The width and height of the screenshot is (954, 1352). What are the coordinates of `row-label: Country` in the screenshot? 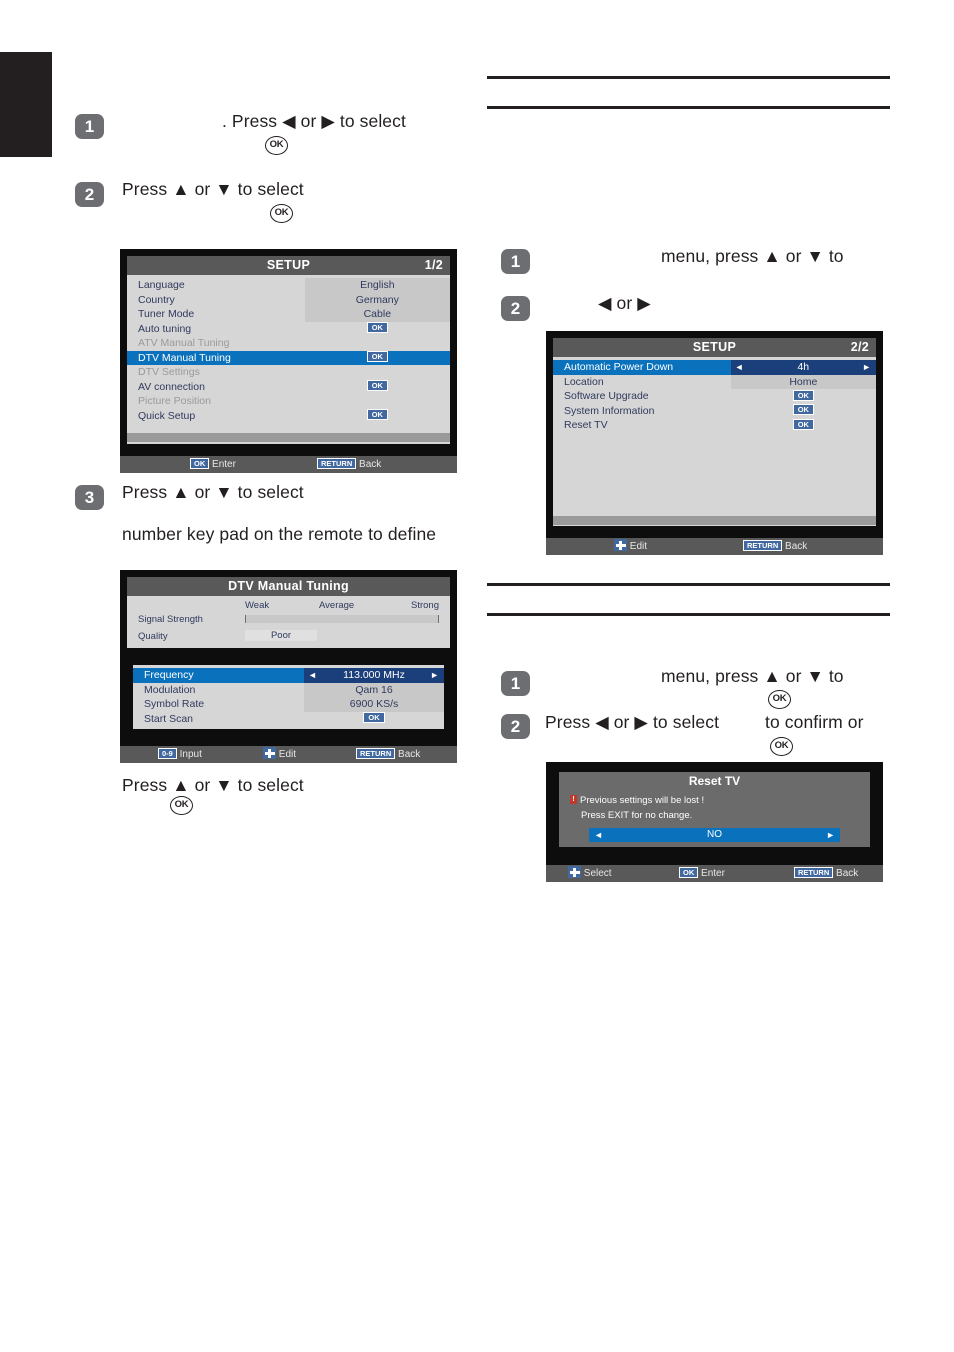 It's located at (156, 299).